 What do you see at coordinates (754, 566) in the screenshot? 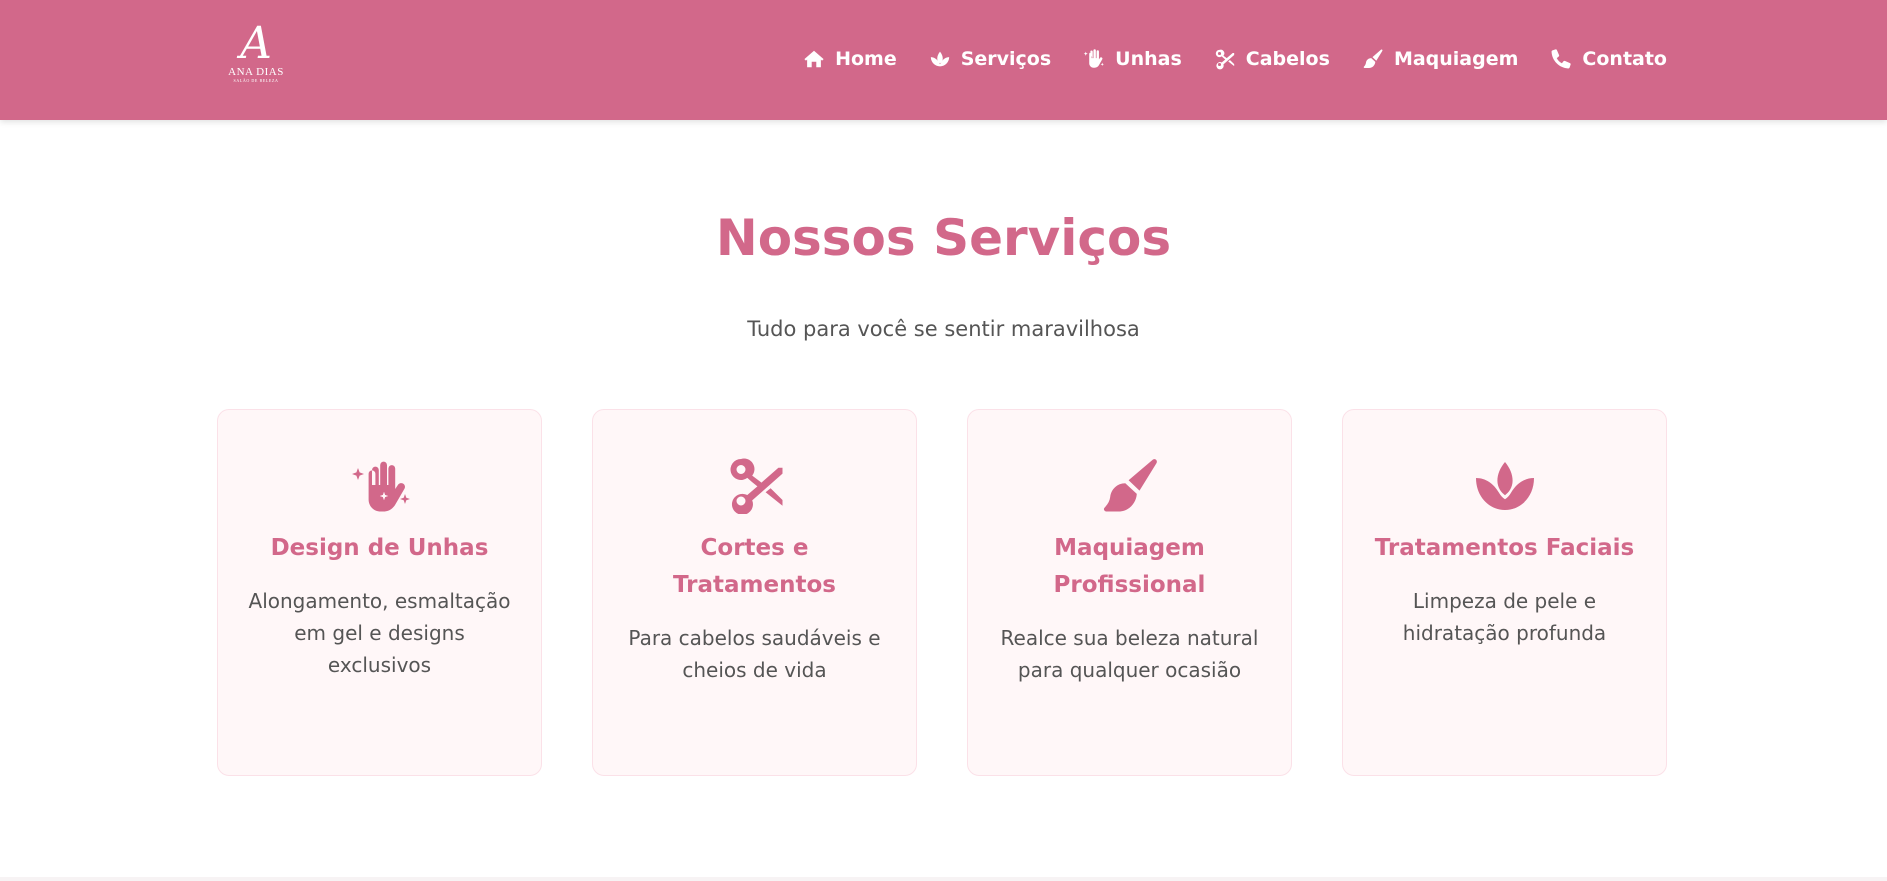
I see `card-title: Cortes e Tratamentos` at bounding box center [754, 566].